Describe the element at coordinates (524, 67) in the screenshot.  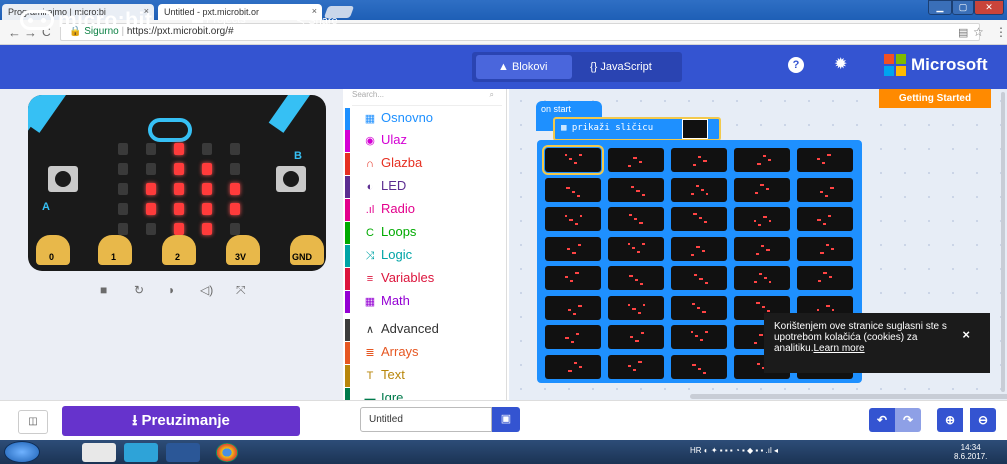
I see `tab-blocks: ▲ Blokovi` at that location.